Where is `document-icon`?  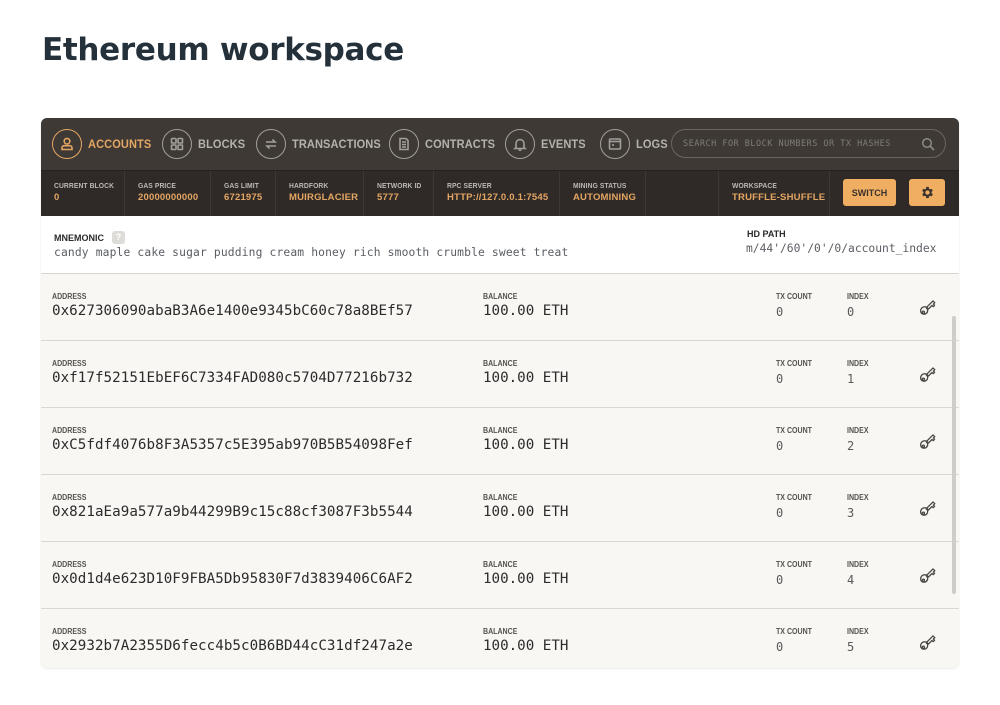
document-icon is located at coordinates (404, 144).